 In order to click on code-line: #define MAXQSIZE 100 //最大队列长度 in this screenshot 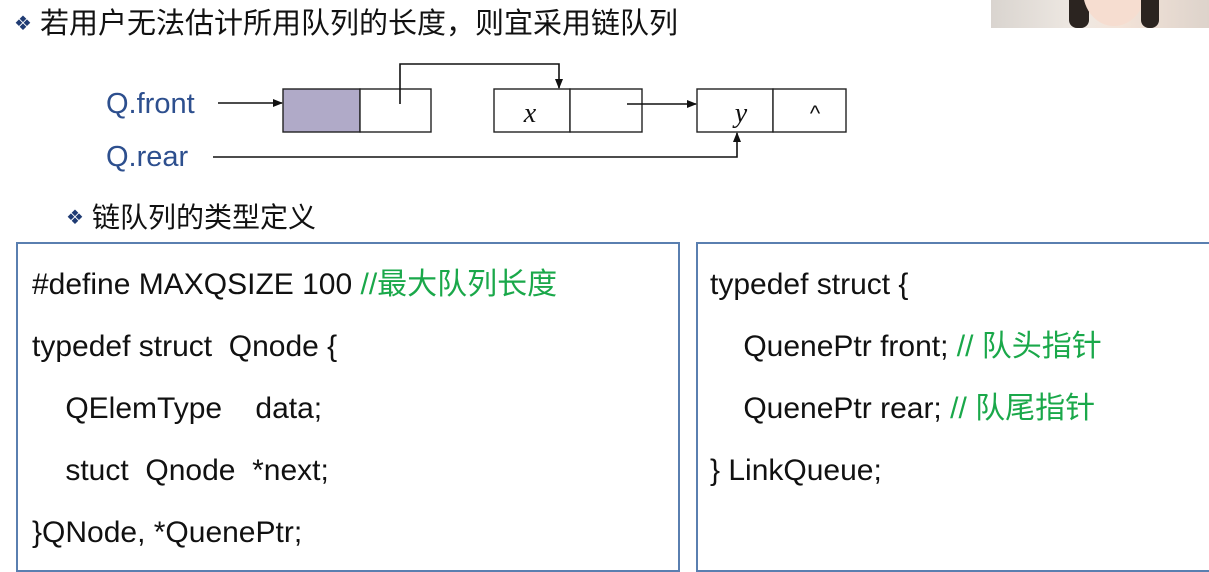, I will do `click(355, 285)`.